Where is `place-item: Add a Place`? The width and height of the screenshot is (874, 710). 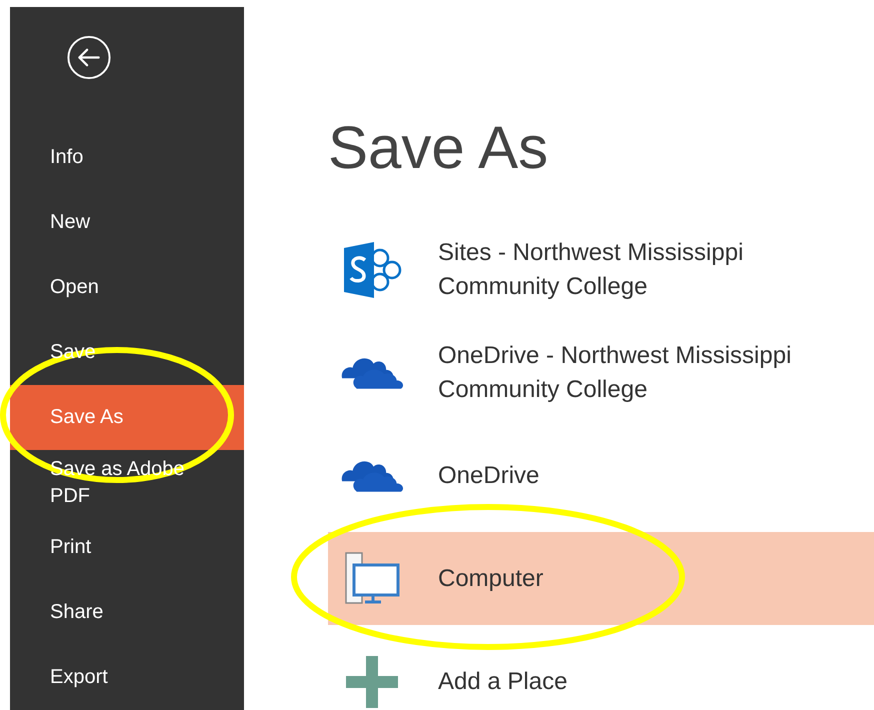
place-item: Add a Place is located at coordinates (601, 672).